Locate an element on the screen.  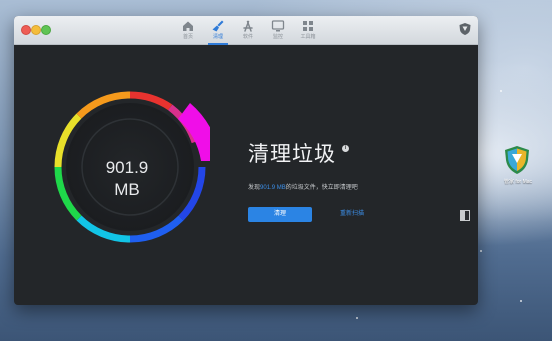
tab-clean: 清理 is located at coordinates (218, 31).